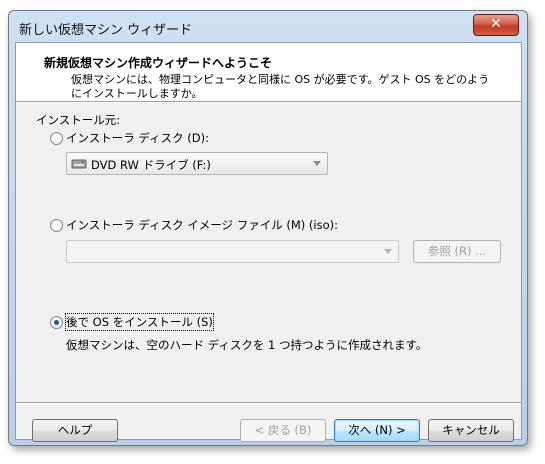 The width and height of the screenshot is (545, 464). What do you see at coordinates (139, 322) in the screenshot?
I see `install-later-label: 後で OS をインストール (S)` at bounding box center [139, 322].